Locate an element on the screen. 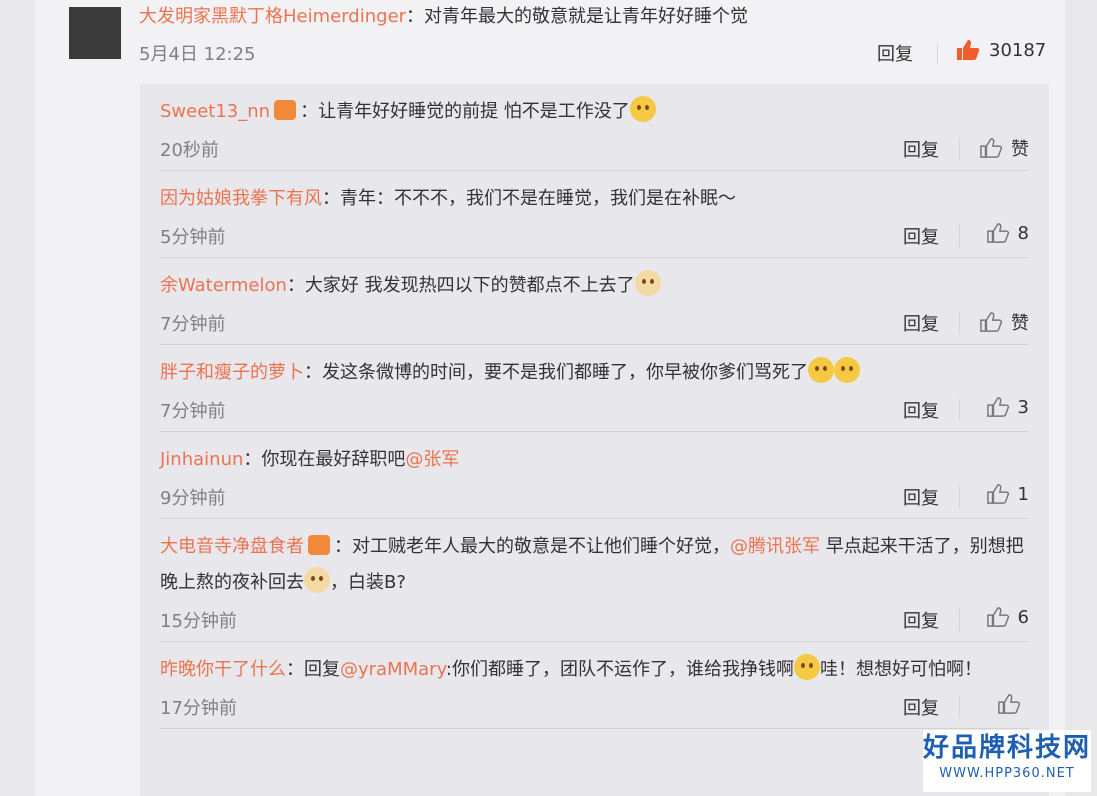 The height and width of the screenshot is (796, 1097). reply-username: 大电音寺净盘食者 is located at coordinates (232, 546).